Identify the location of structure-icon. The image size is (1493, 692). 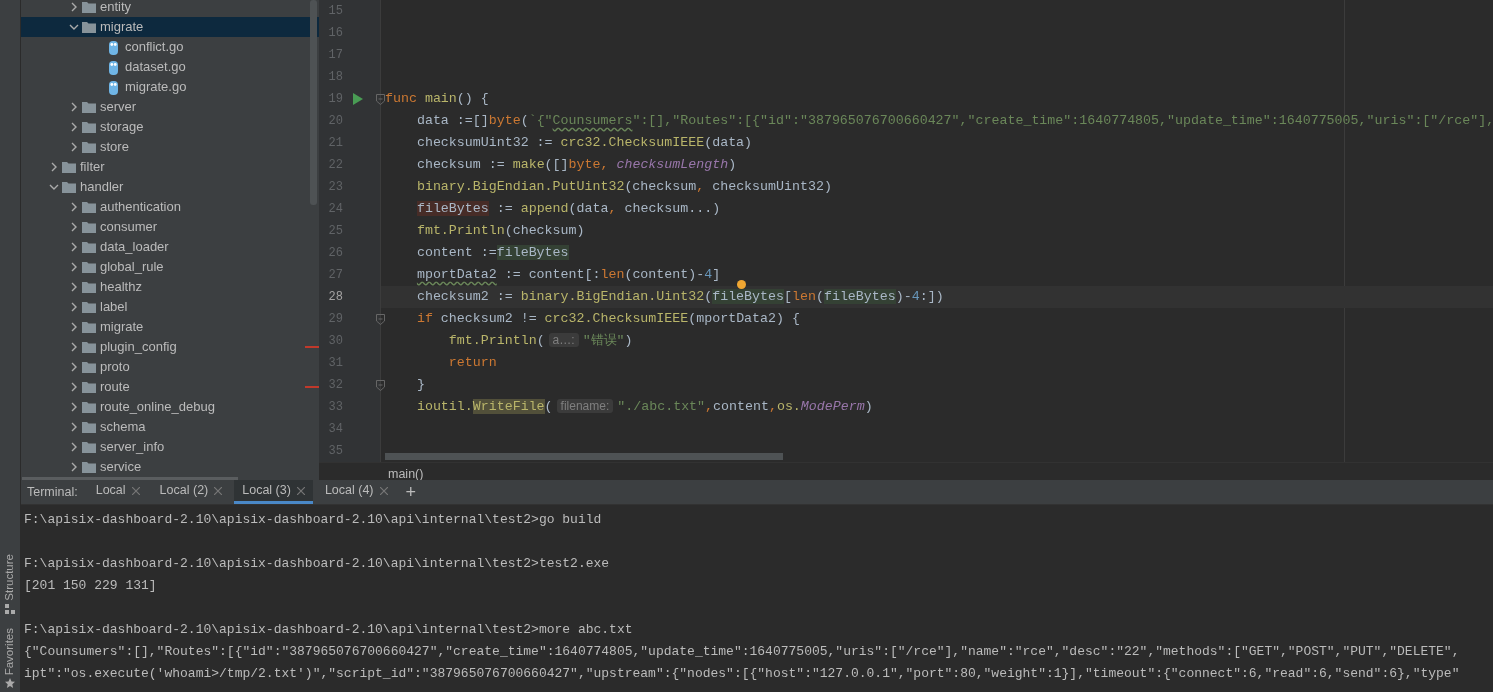
(10, 608).